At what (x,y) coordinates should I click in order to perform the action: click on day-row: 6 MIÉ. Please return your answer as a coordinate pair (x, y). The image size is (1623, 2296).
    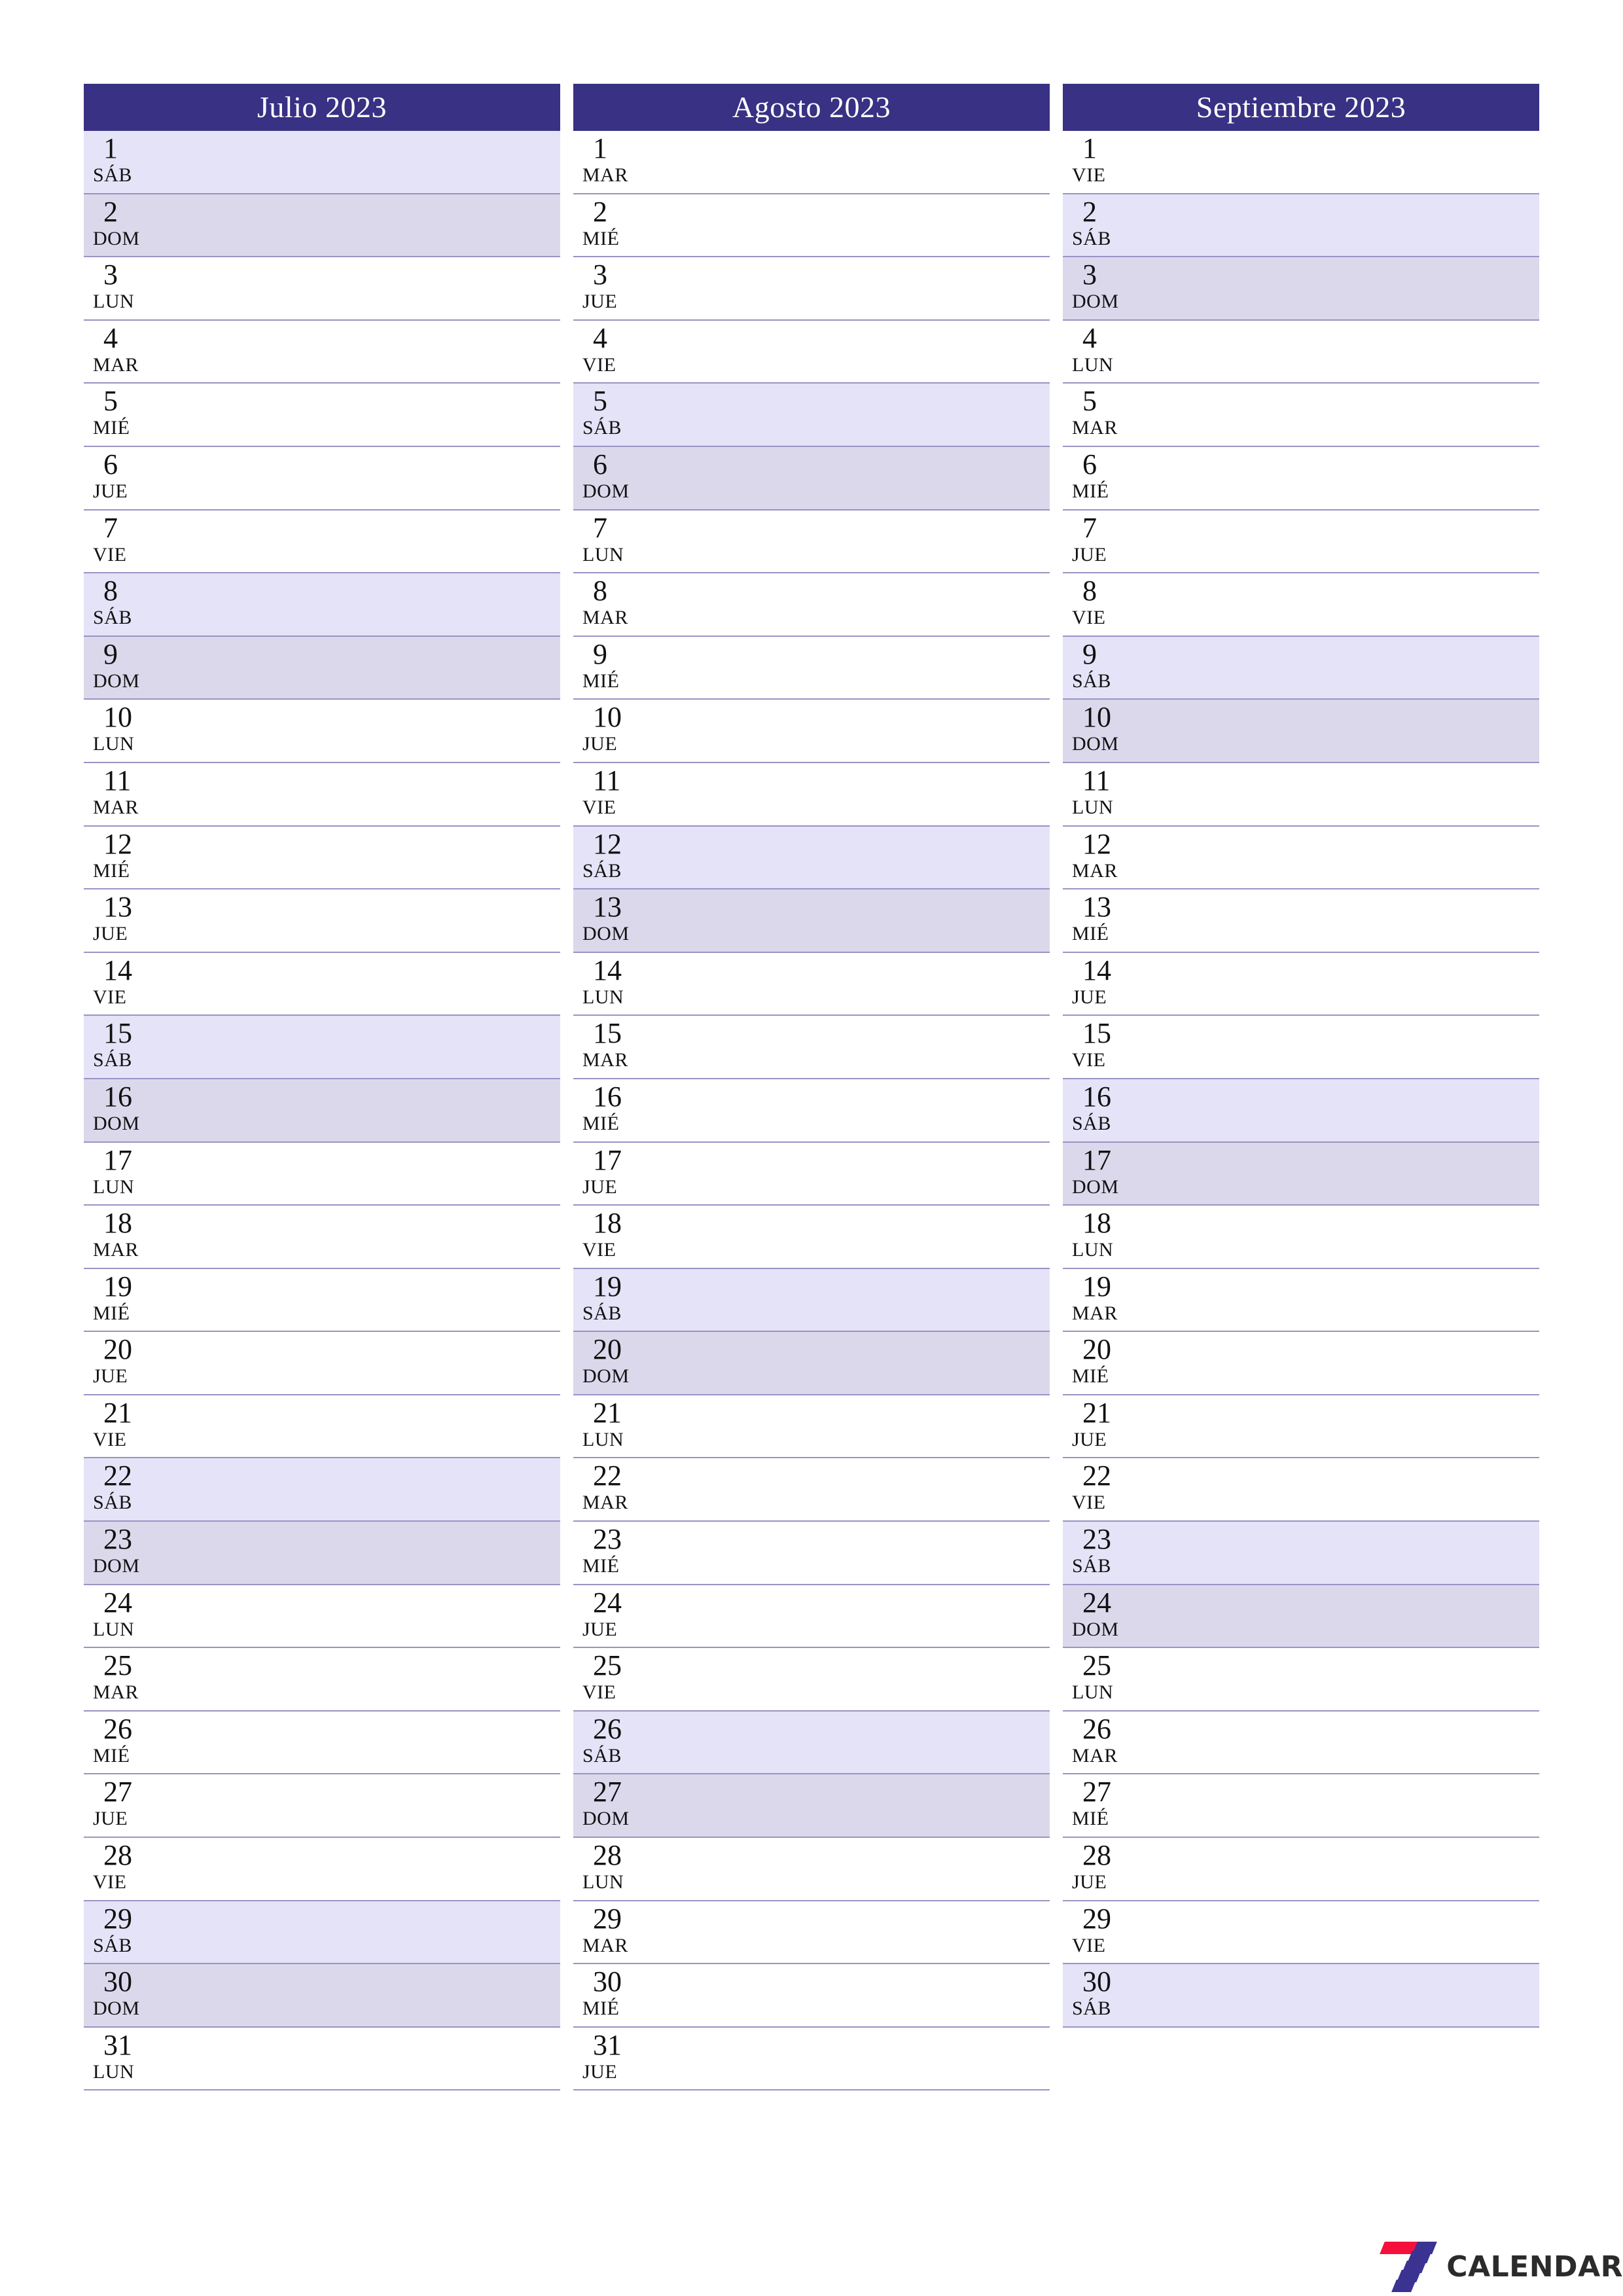
    Looking at the image, I should click on (1301, 478).